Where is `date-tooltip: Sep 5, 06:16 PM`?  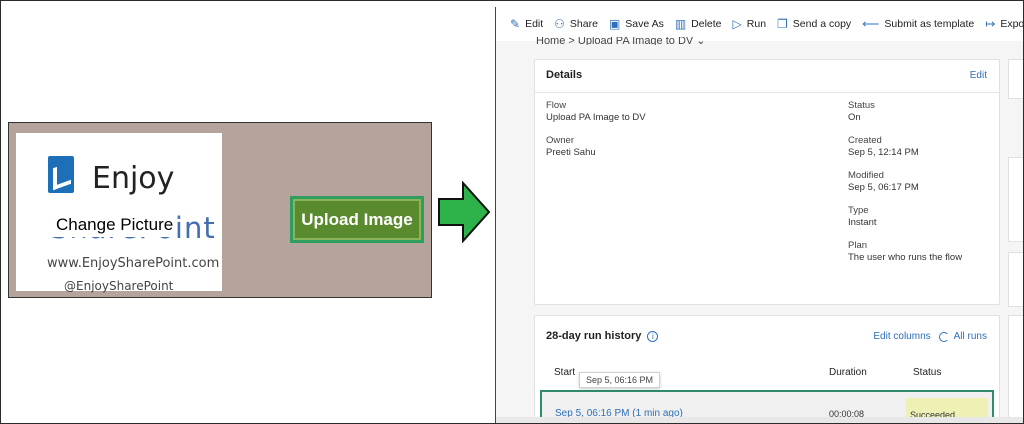 date-tooltip: Sep 5, 06:16 PM is located at coordinates (620, 380).